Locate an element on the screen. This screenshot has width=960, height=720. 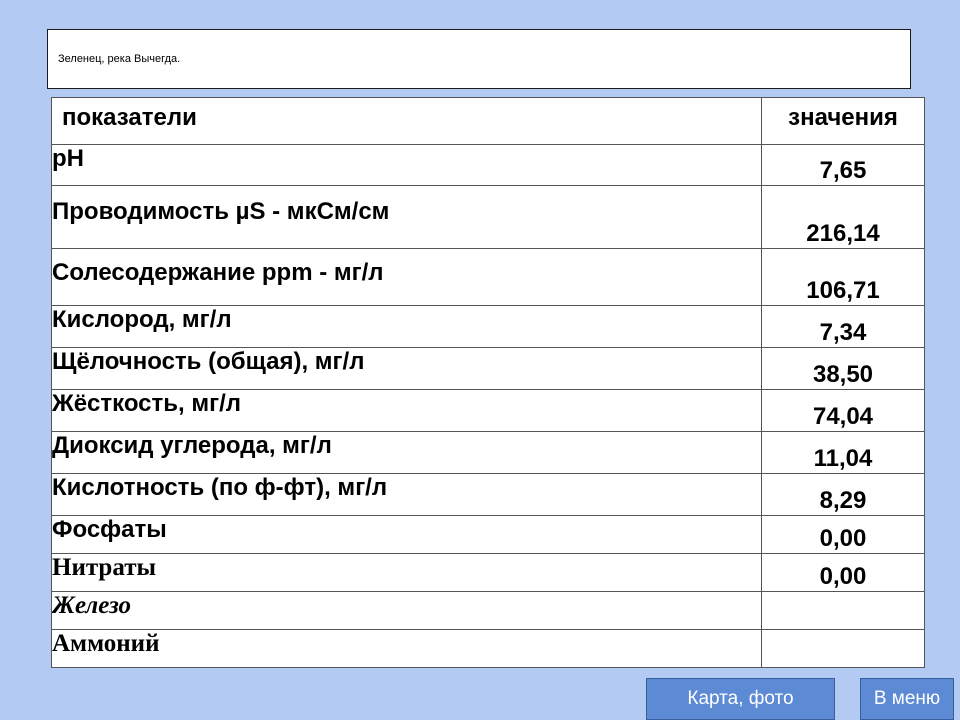
table-row: Солесодержание ppm - мг/л 106,71 is located at coordinates (488, 277).